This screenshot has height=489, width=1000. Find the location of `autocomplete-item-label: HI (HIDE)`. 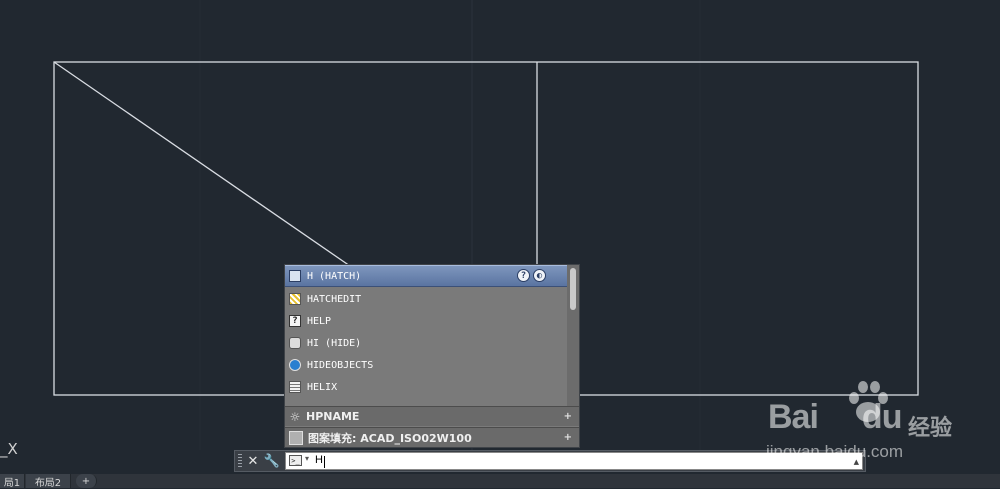

autocomplete-item-label: HI (HIDE) is located at coordinates (334, 343).